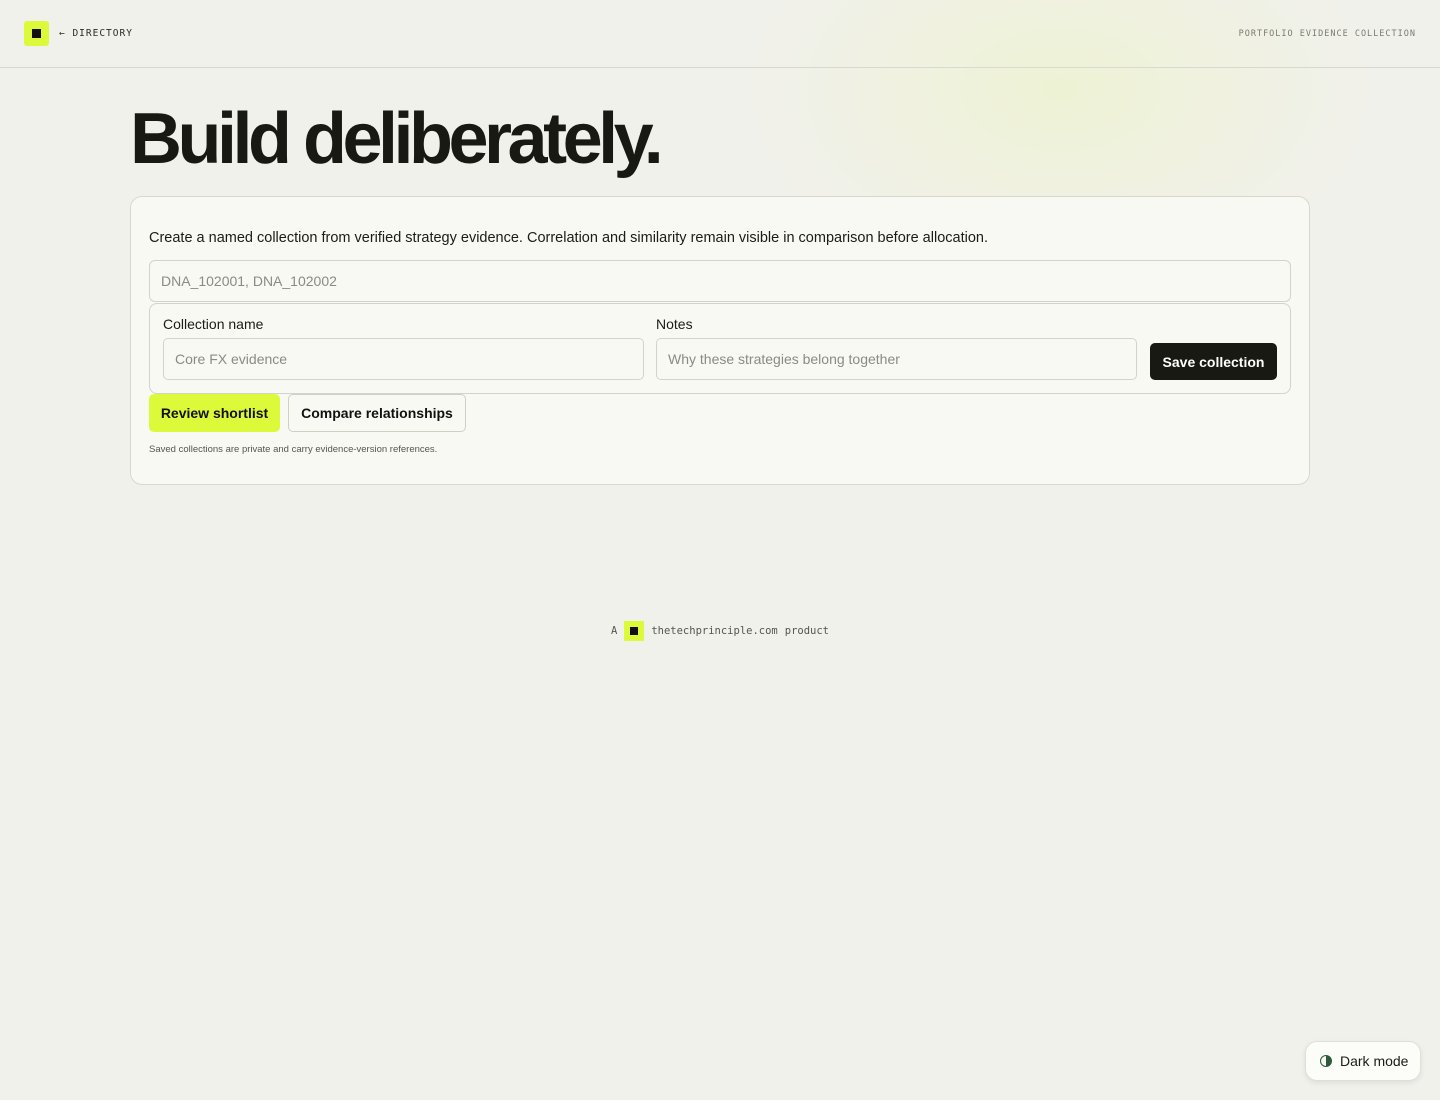  What do you see at coordinates (214, 413) in the screenshot?
I see `review-shortlist-button: Review shortlist` at bounding box center [214, 413].